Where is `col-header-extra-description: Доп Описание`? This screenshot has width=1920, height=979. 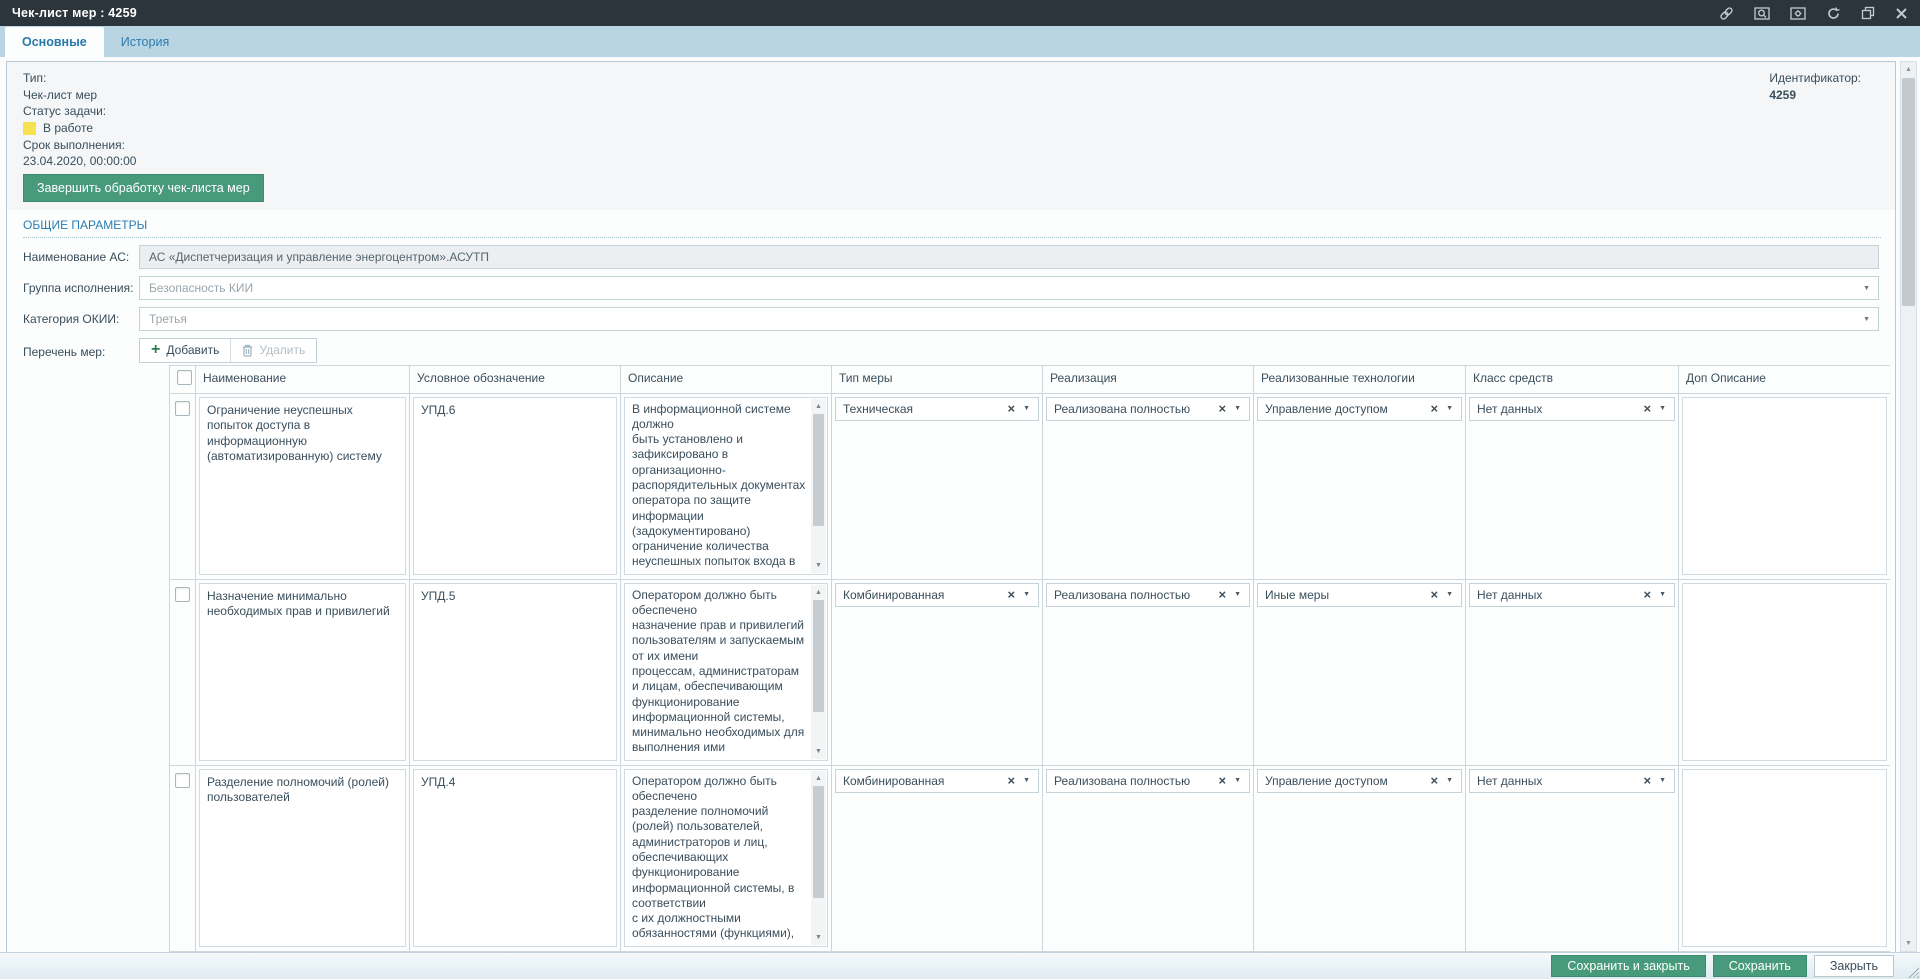 col-header-extra-description: Доп Описание is located at coordinates (1784, 379).